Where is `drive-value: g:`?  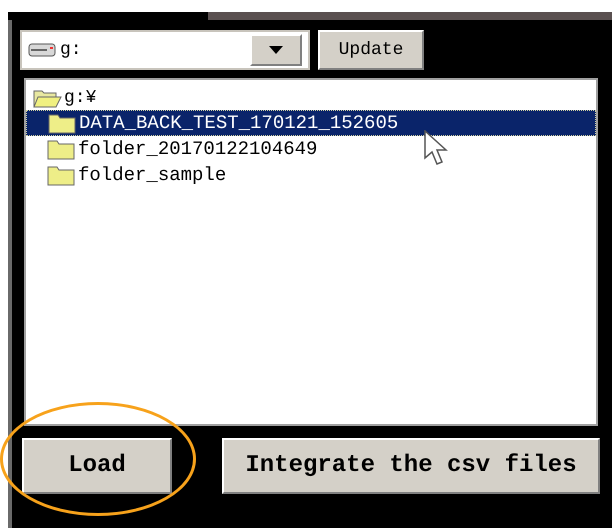
drive-value: g: is located at coordinates (71, 50).